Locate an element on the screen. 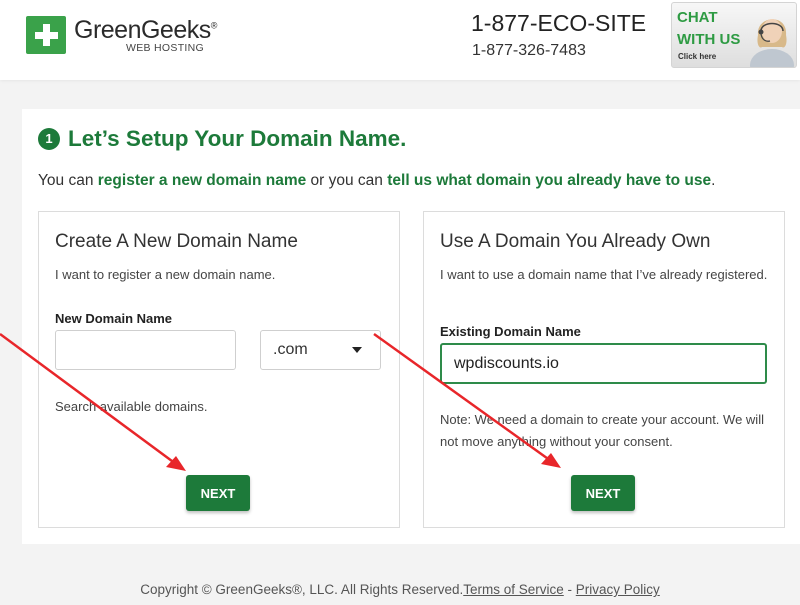 This screenshot has height=605, width=800. chat-line2: WITH US is located at coordinates (709, 39).